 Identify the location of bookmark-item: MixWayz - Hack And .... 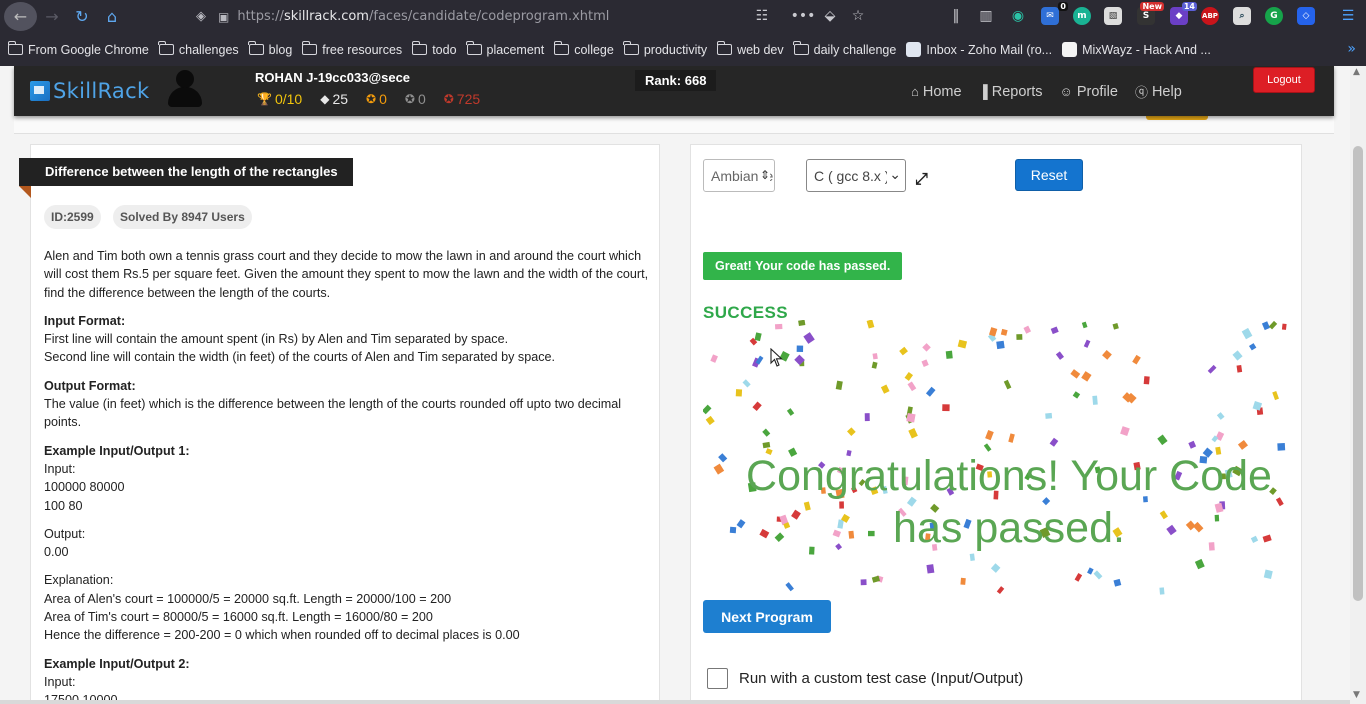
(1136, 49).